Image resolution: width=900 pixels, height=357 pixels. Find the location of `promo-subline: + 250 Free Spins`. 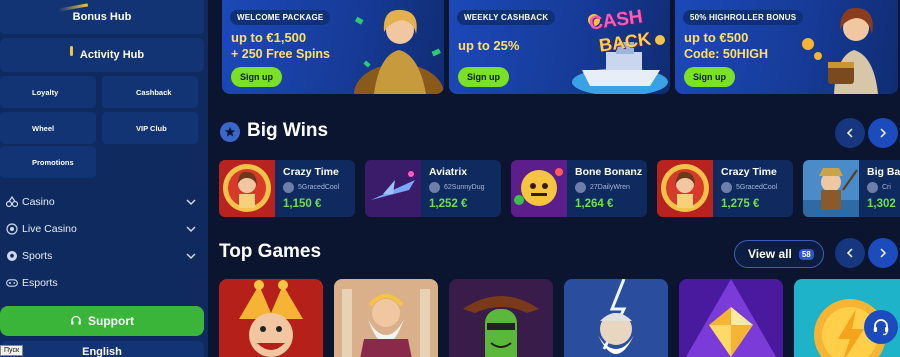

promo-subline: + 250 Free Spins is located at coordinates (281, 54).